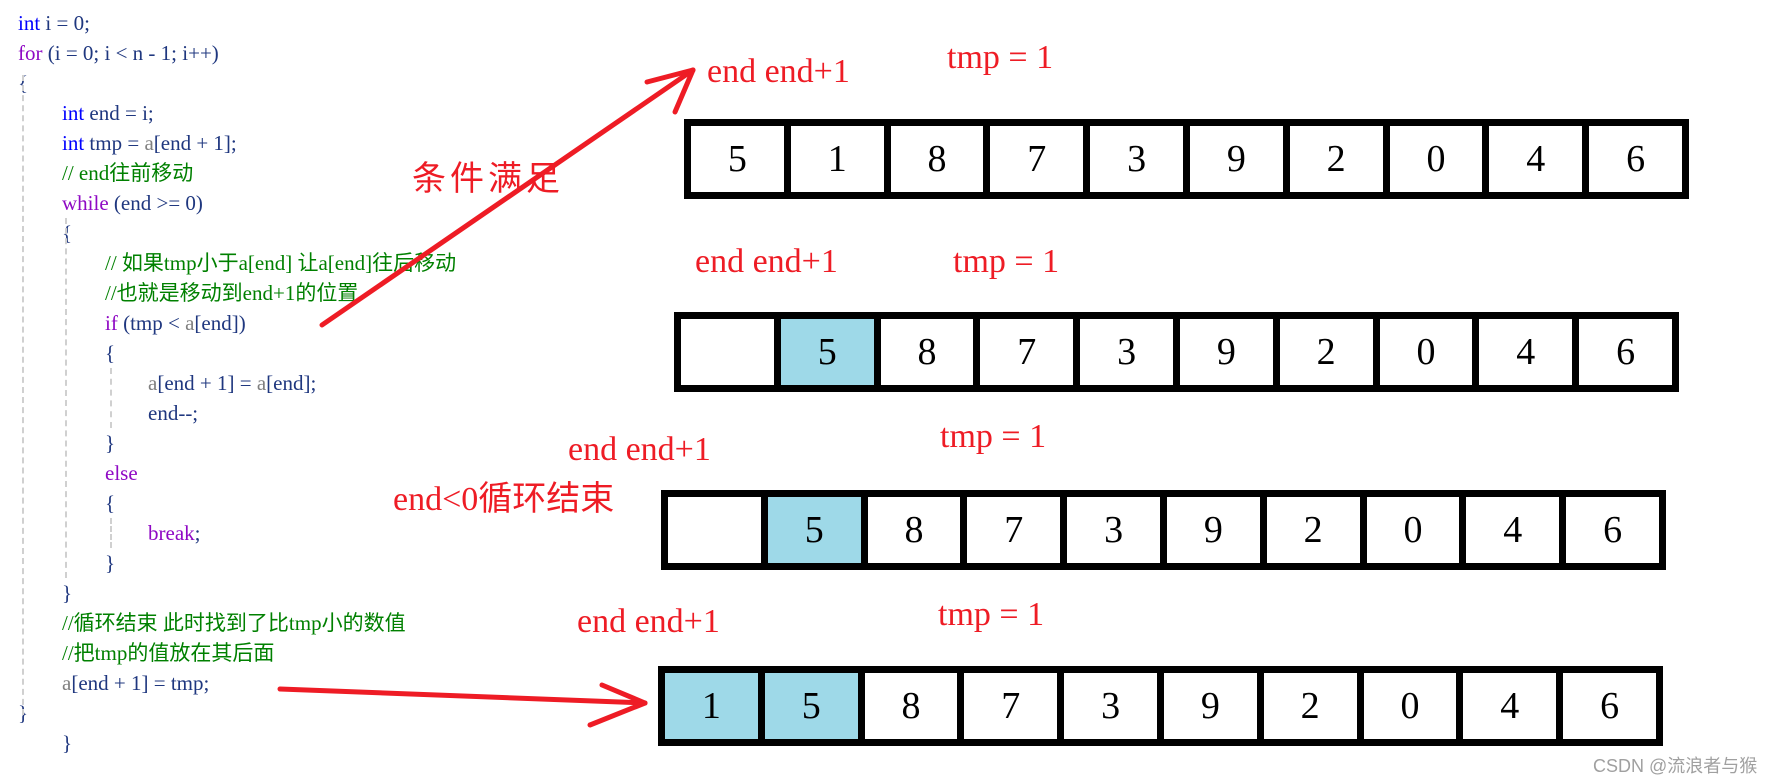 The image size is (1783, 782). I want to click on arrow-assign-tmp, so click(462, 705).